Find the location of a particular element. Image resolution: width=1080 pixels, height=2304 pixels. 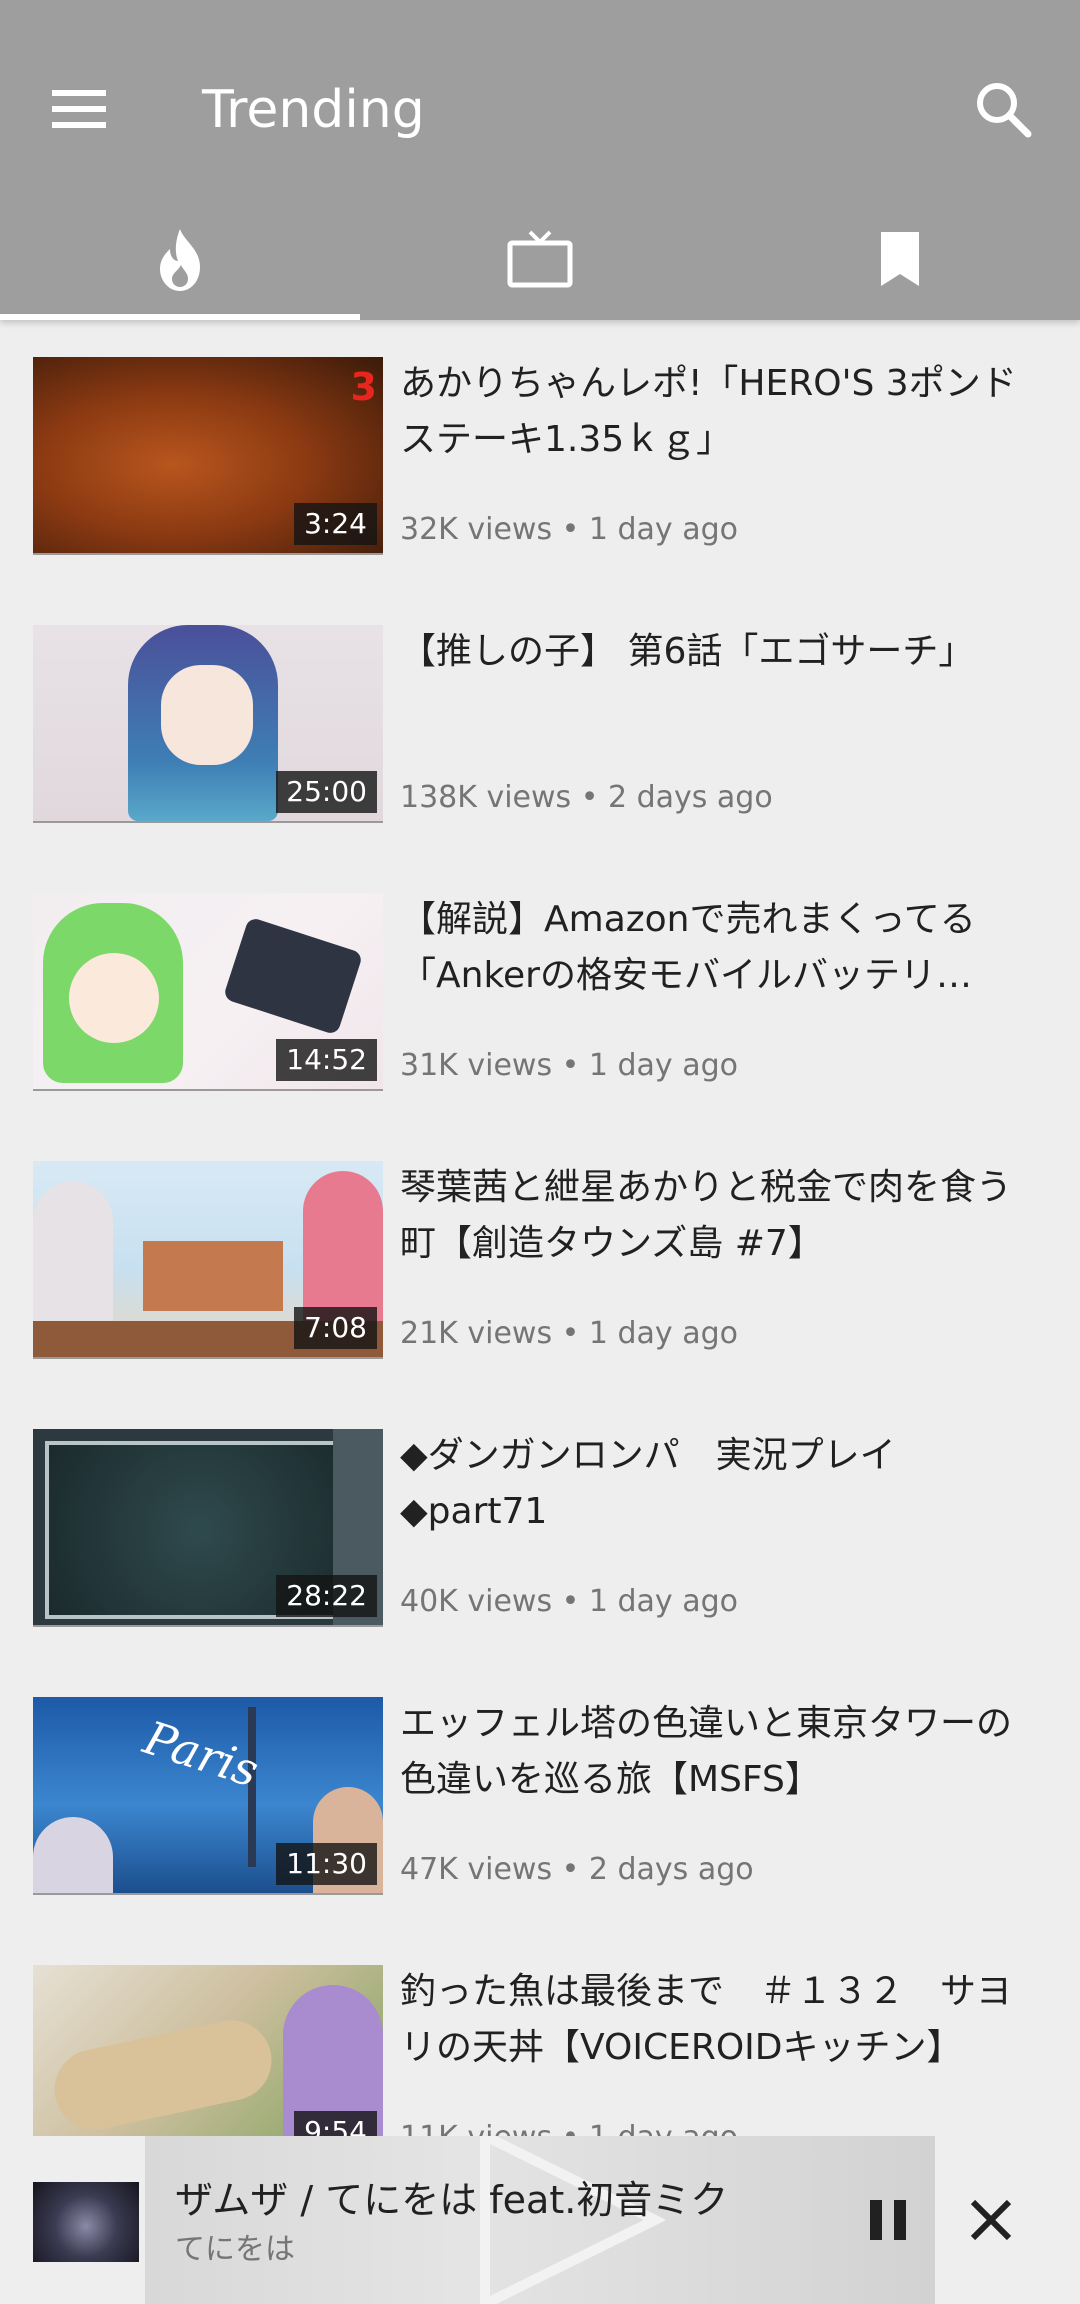

mini-player: ザムザ / てにをは feat.初音ミク てにをは is located at coordinates (540, 2220).